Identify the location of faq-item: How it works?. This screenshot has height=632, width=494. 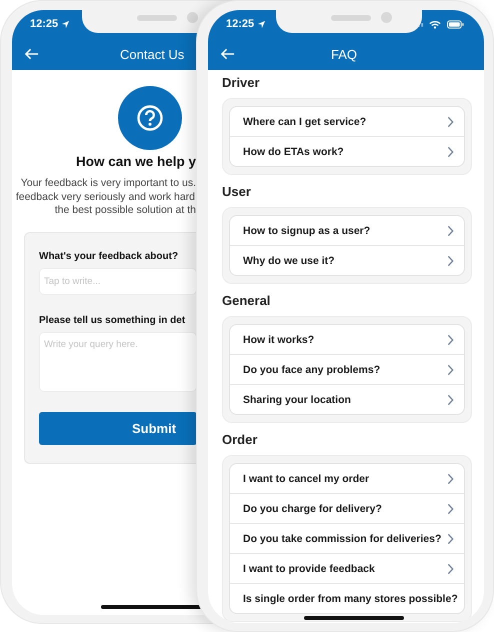
(347, 340).